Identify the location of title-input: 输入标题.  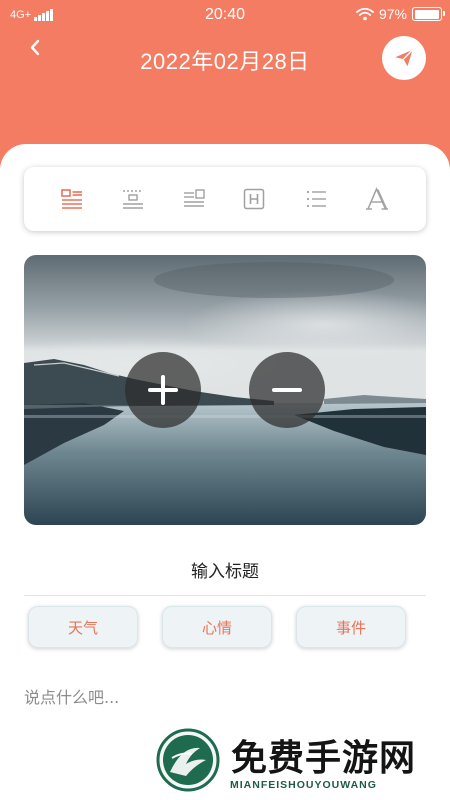
(225, 570).